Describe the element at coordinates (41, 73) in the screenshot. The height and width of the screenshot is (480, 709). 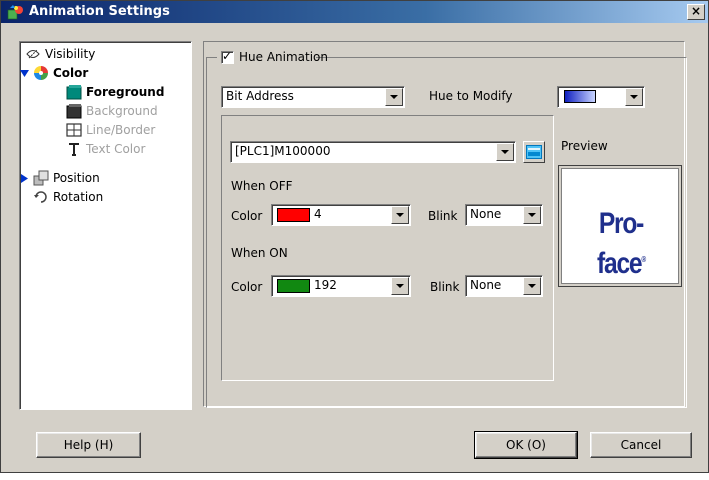
I see `color-wheel-icon` at that location.